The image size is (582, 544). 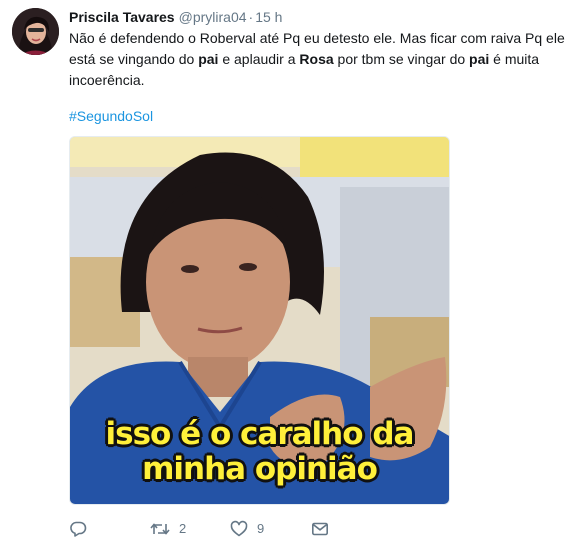 I want to click on reply-button, so click(x=78, y=529).